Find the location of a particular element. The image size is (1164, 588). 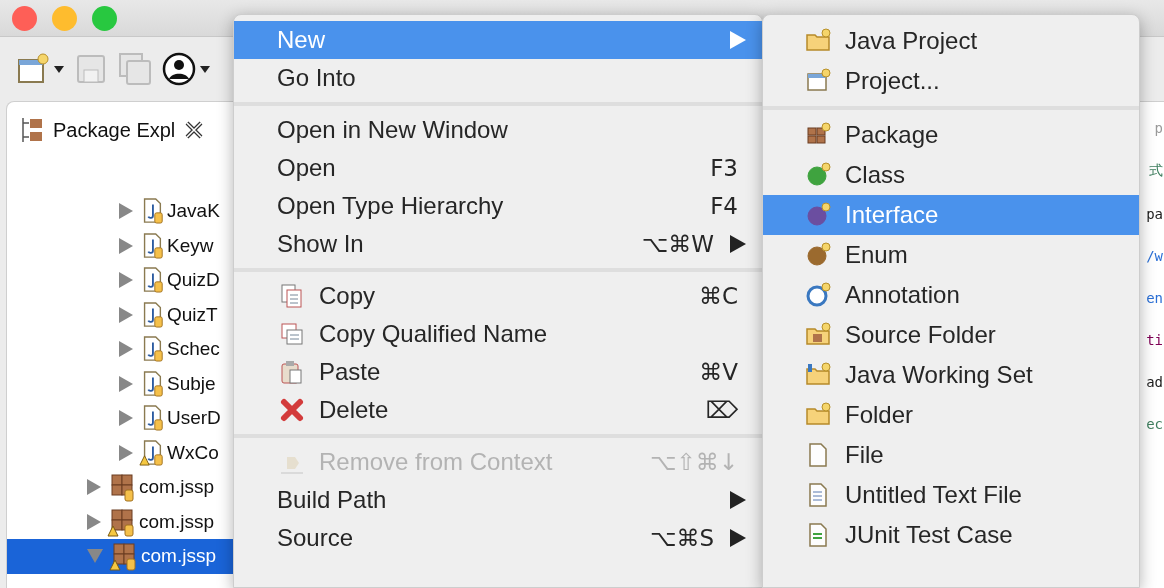

code-line: 式 is located at coordinates (1156, 171).